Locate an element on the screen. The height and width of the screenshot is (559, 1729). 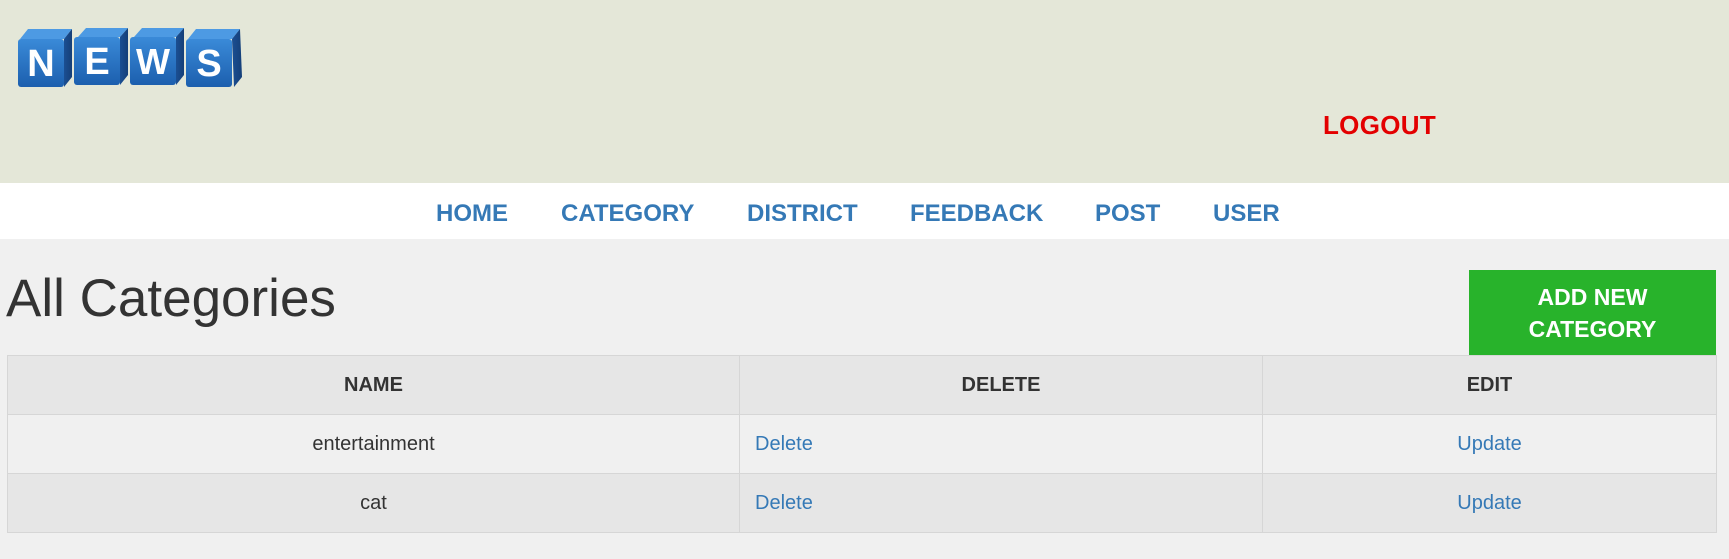
nav-item-category: CATEGORY is located at coordinates (627, 214).